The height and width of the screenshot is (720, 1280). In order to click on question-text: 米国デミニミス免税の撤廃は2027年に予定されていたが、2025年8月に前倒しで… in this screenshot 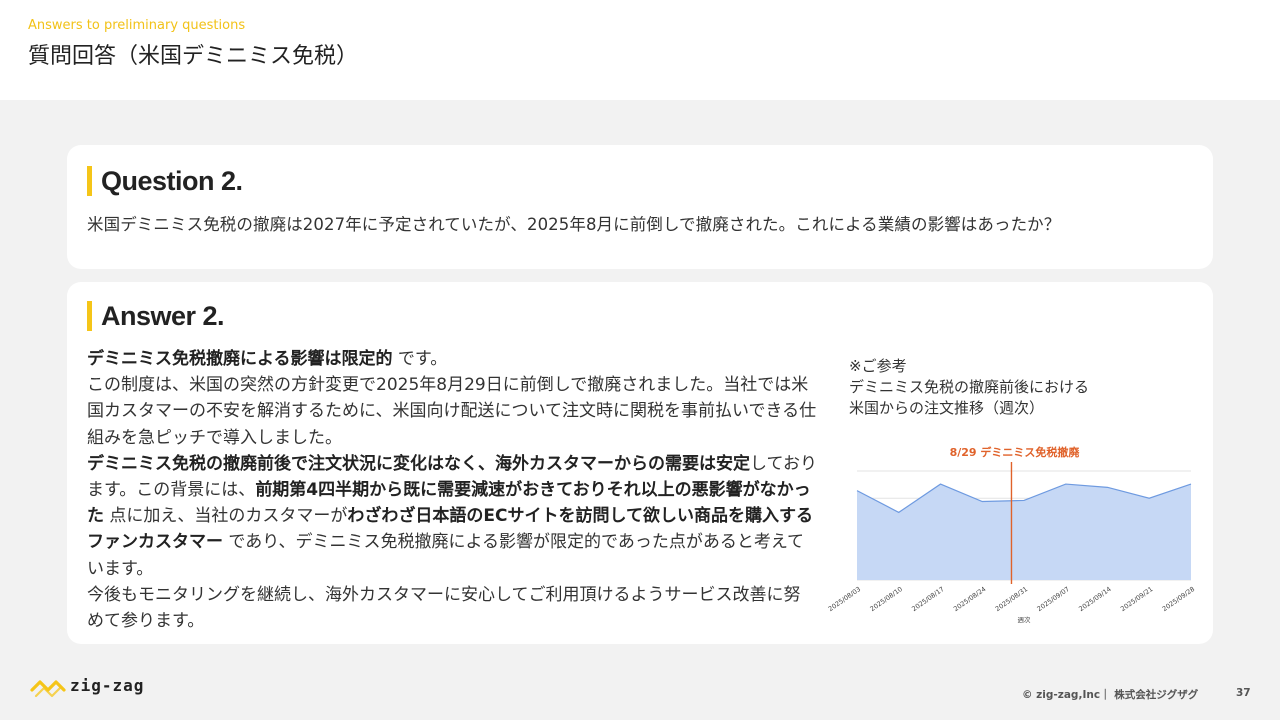, I will do `click(574, 224)`.